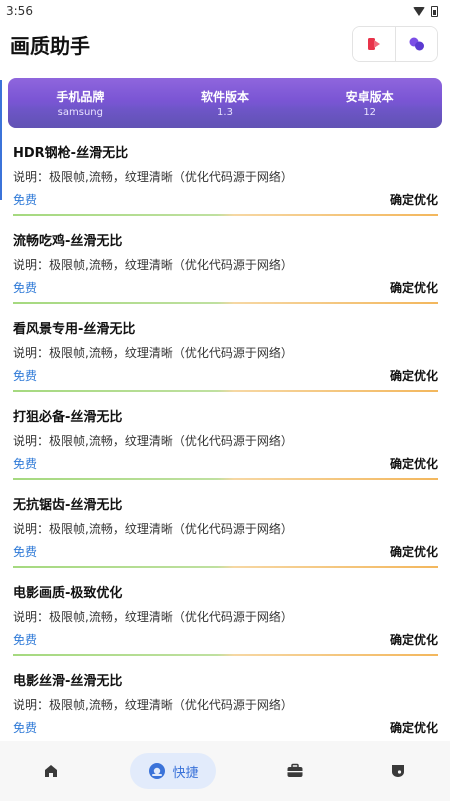  I want to click on quick-icon, so click(157, 771).